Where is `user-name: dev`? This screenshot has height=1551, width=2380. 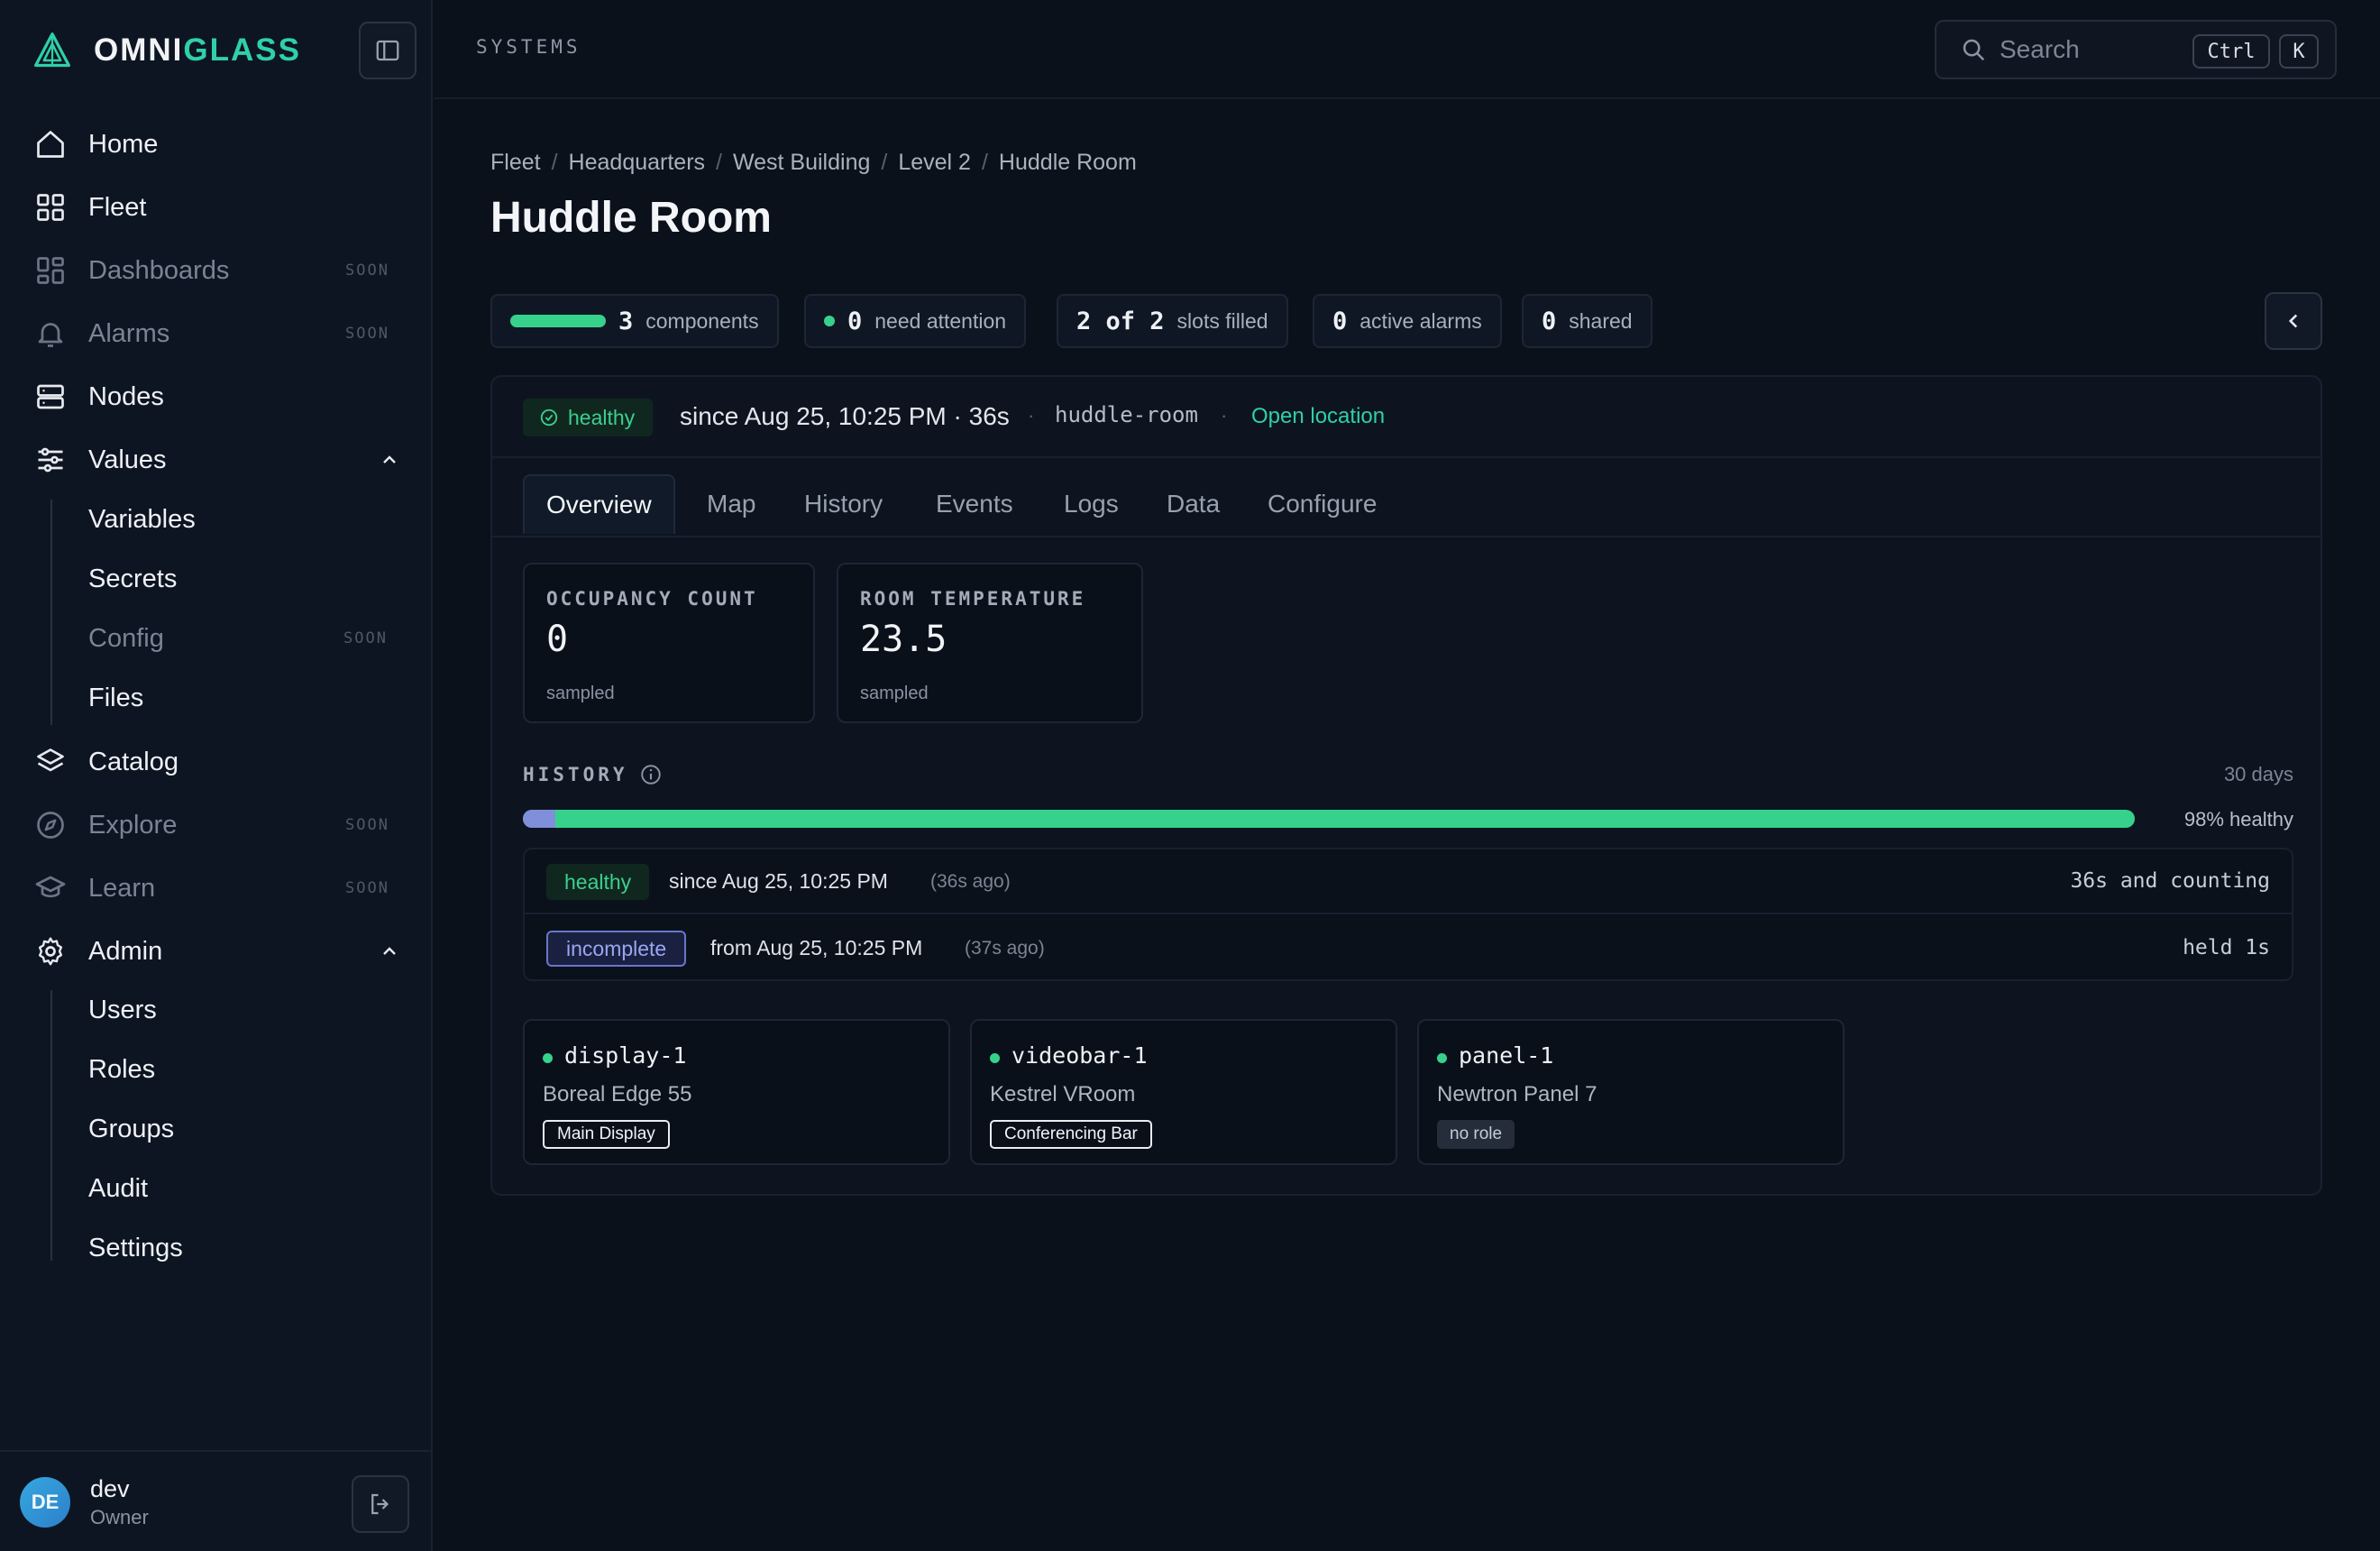
user-name: dev is located at coordinates (110, 1488).